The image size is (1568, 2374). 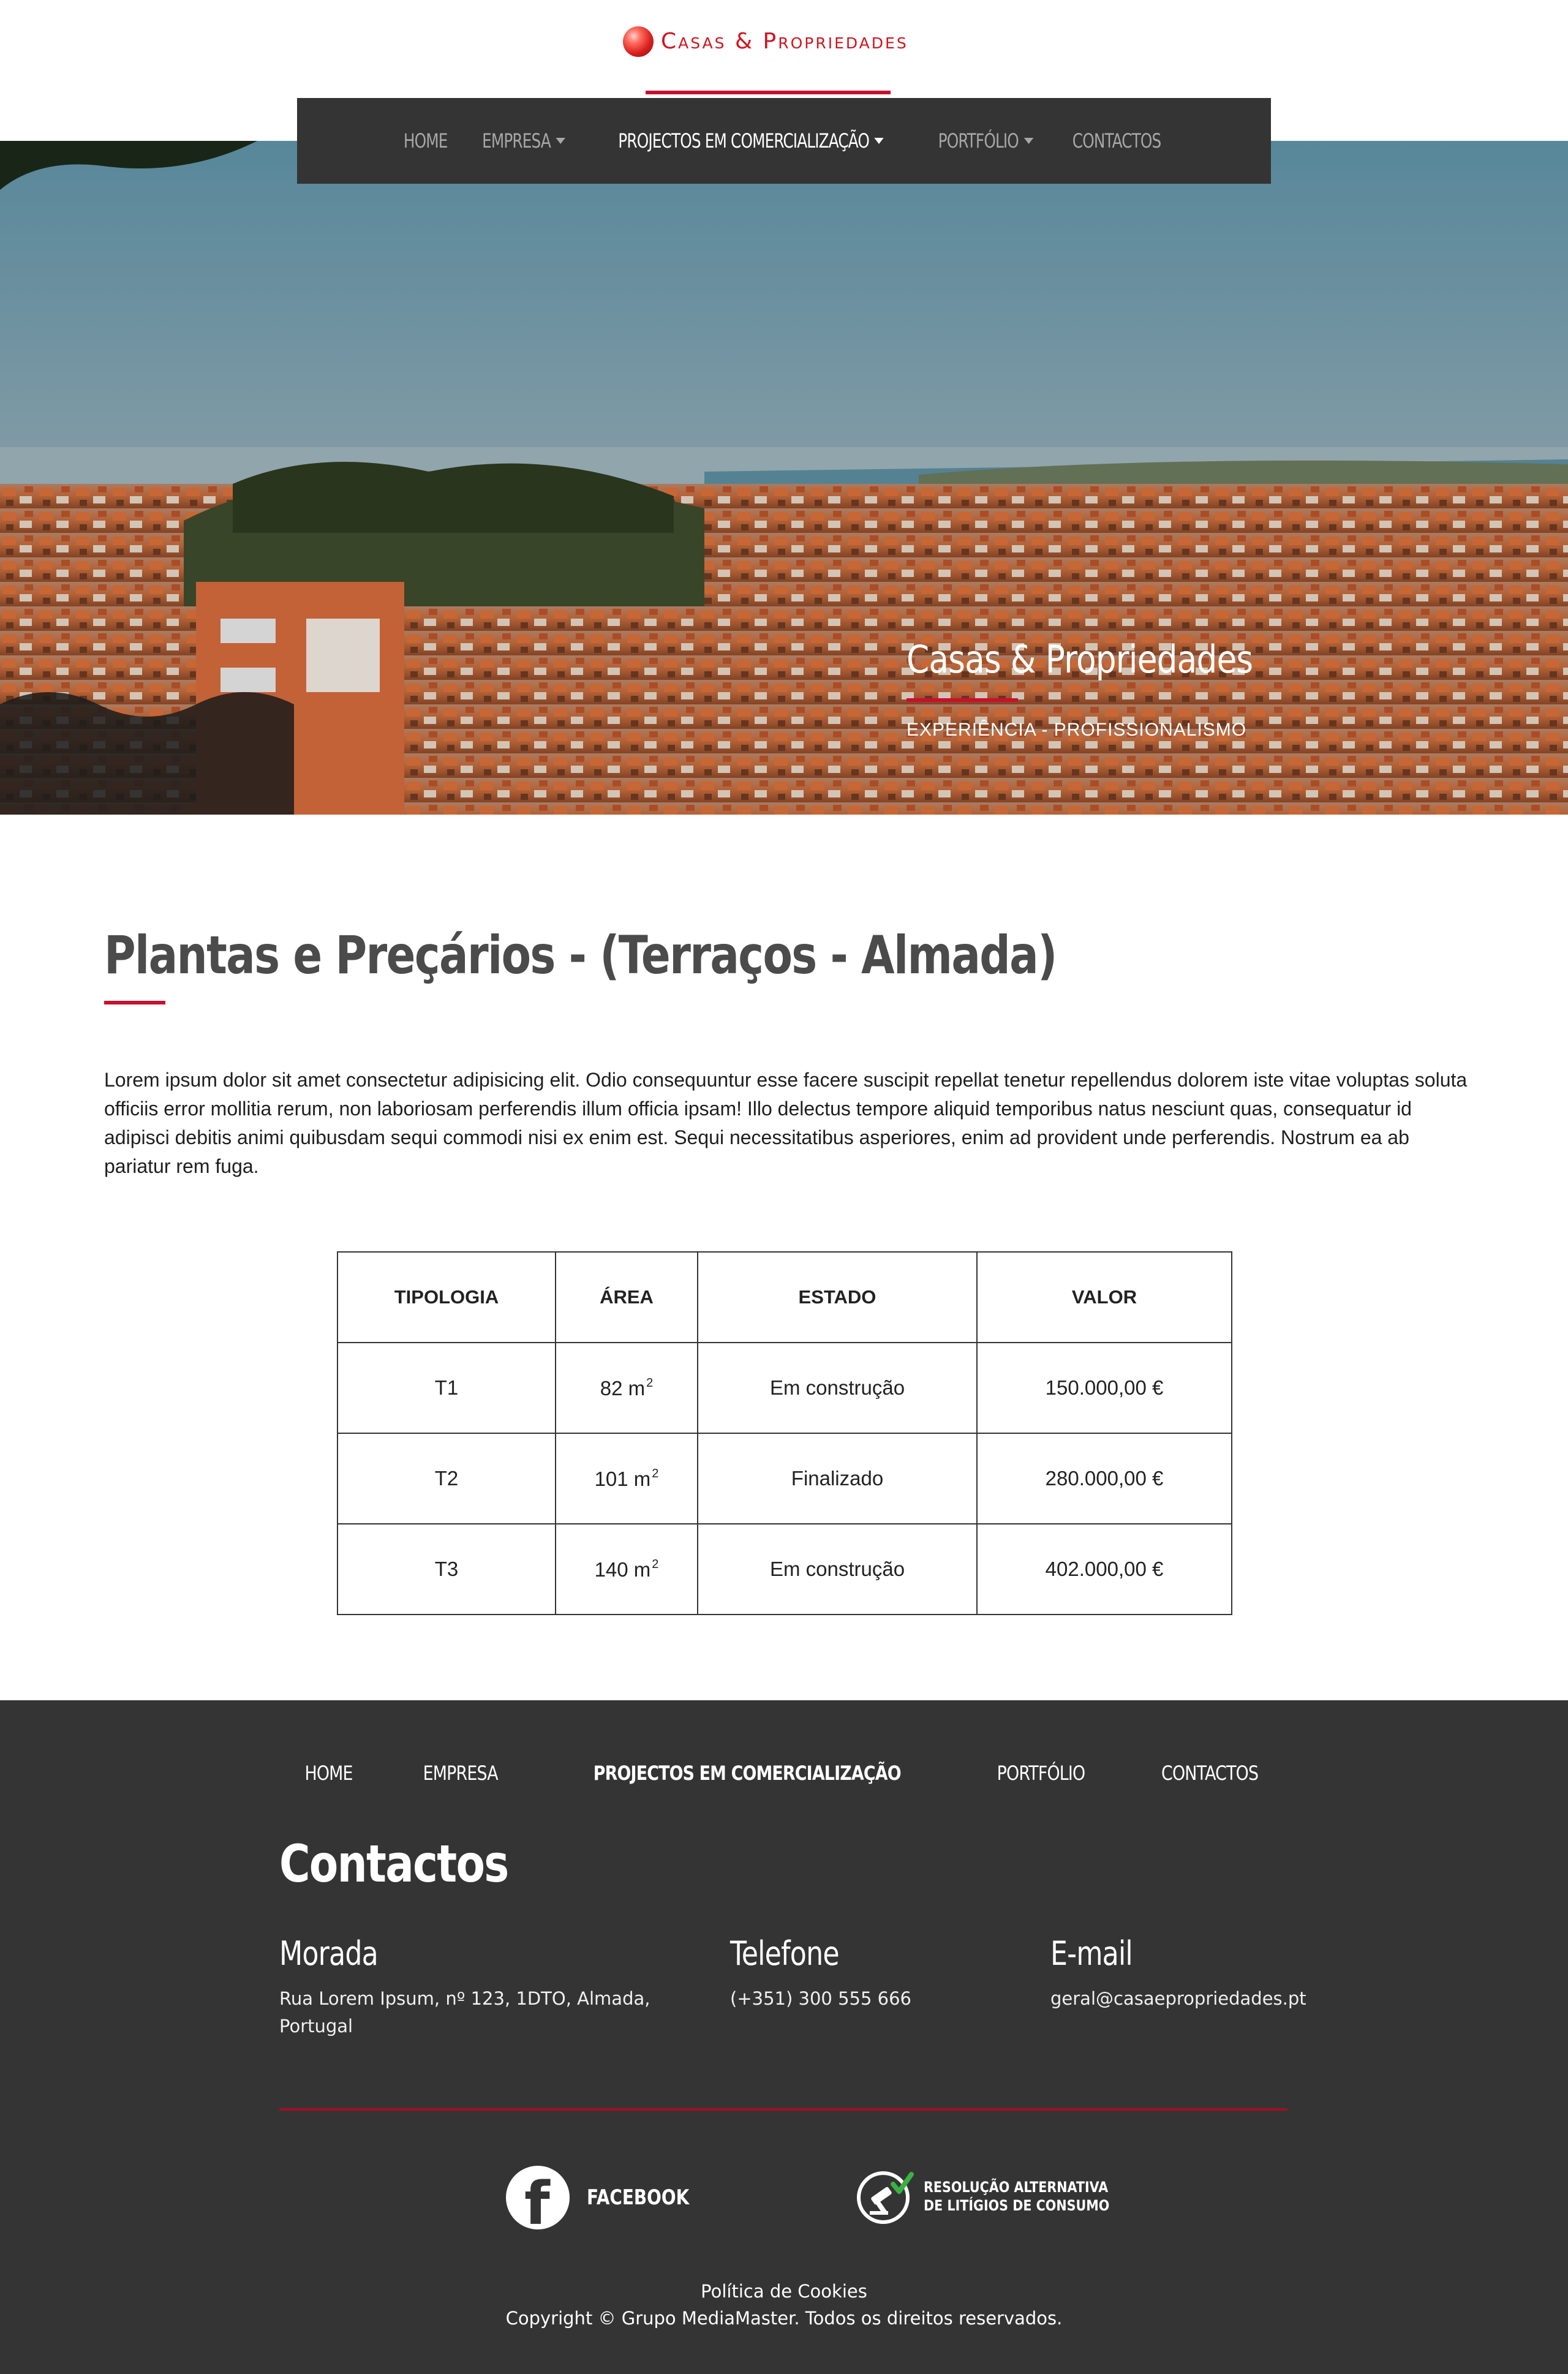 I want to click on header-area: ÁREA, so click(x=627, y=1297).